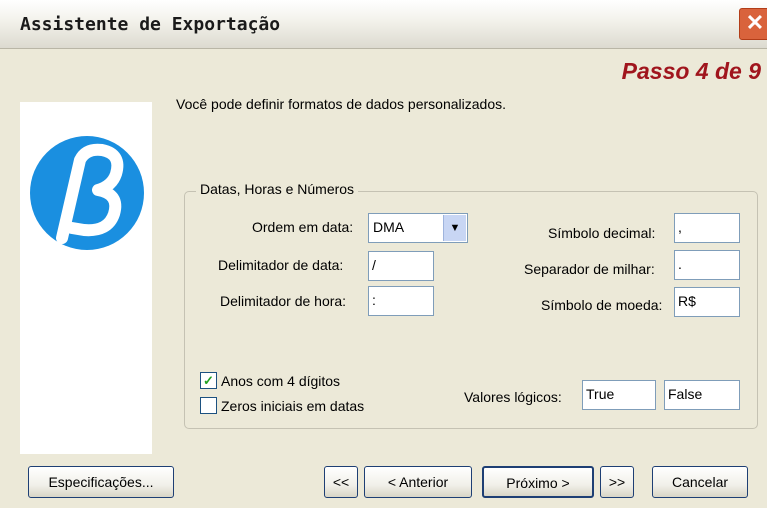 This screenshot has width=767, height=508. What do you see at coordinates (389, 227) in the screenshot?
I see `date-order-value: DMA` at bounding box center [389, 227].